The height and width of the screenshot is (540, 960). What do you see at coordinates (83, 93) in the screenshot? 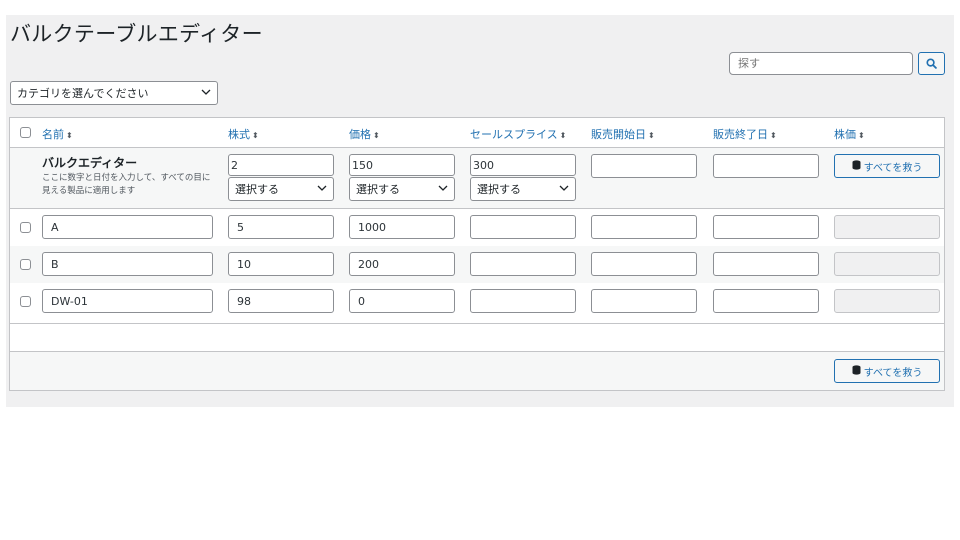
I see `category-select-value: カテゴリを選んでください` at bounding box center [83, 93].